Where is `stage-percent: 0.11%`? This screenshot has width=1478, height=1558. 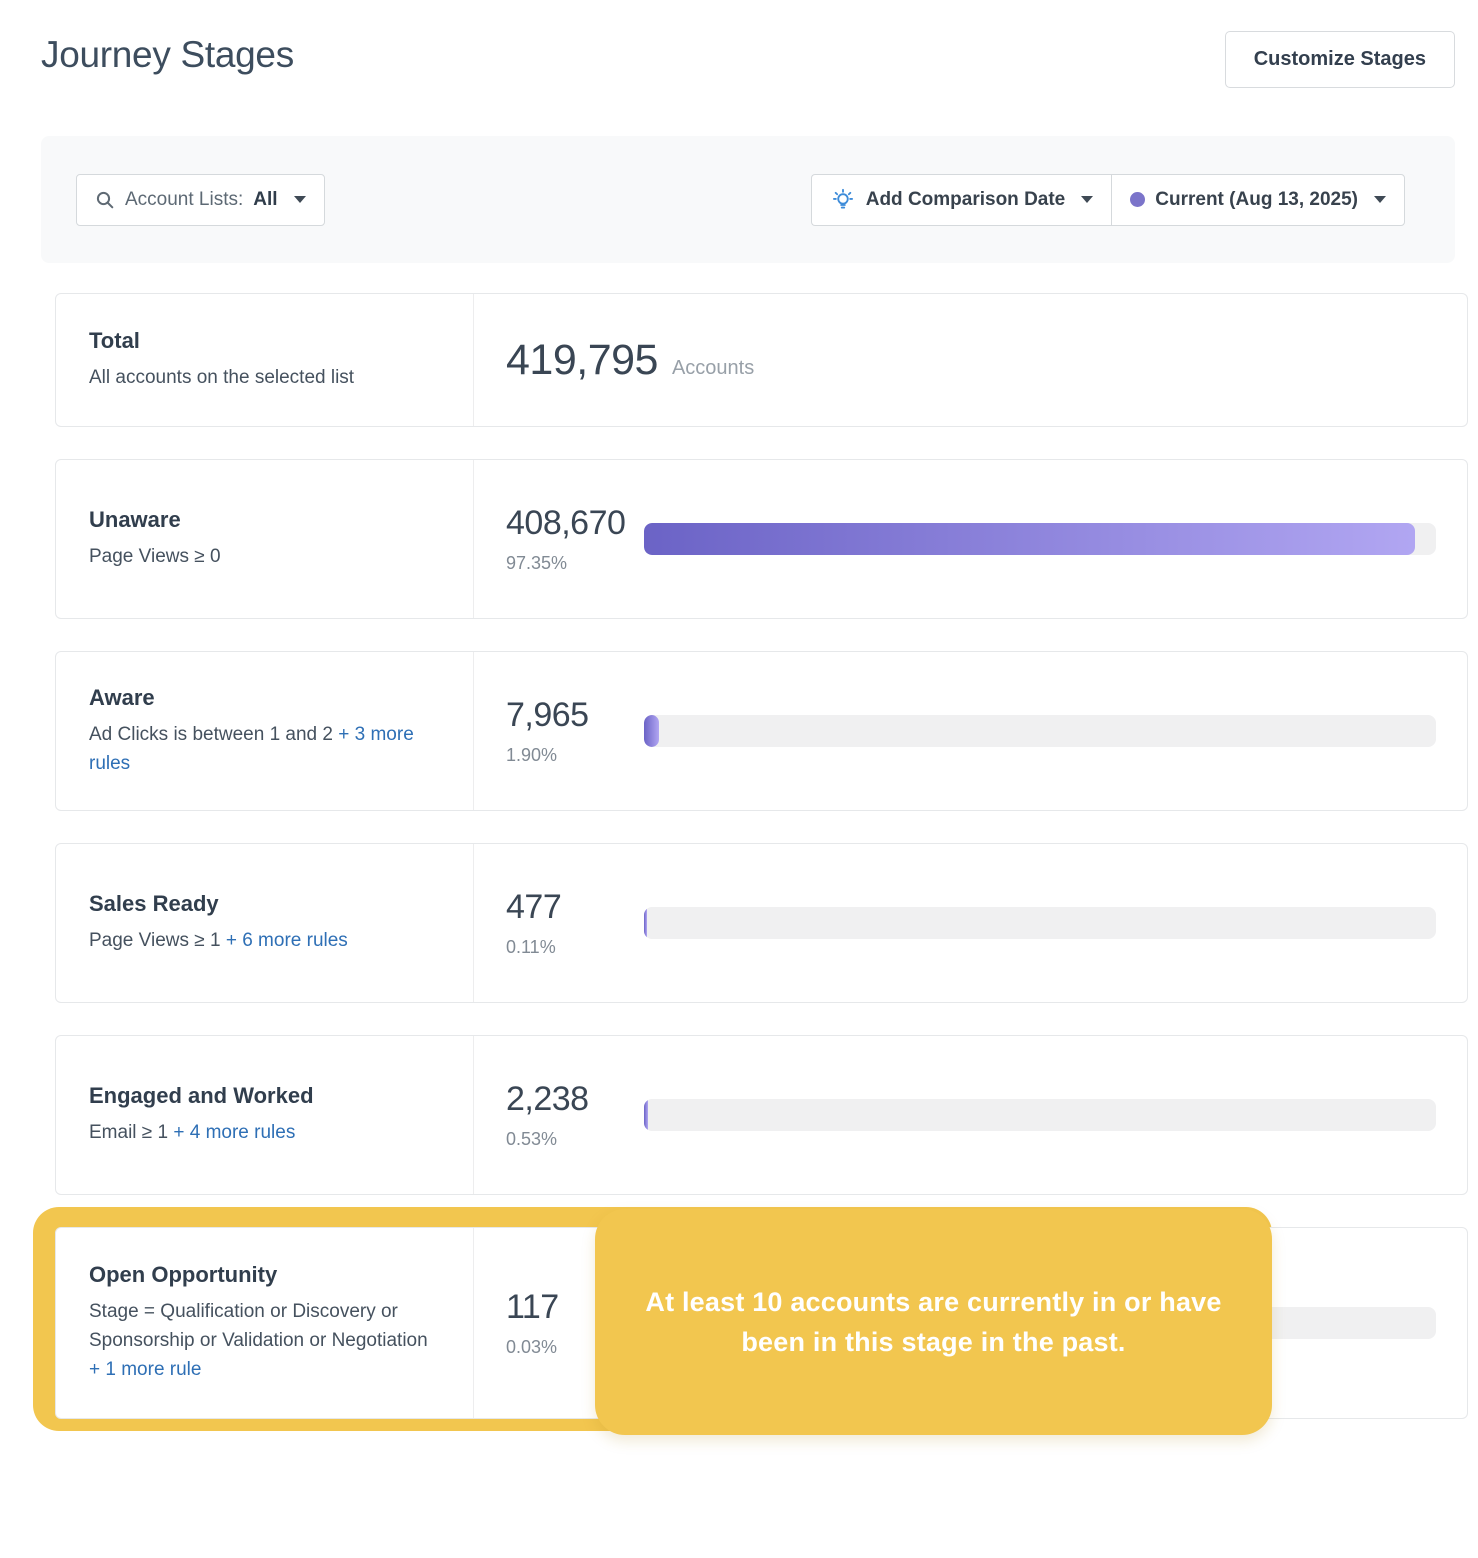 stage-percent: 0.11% is located at coordinates (531, 947).